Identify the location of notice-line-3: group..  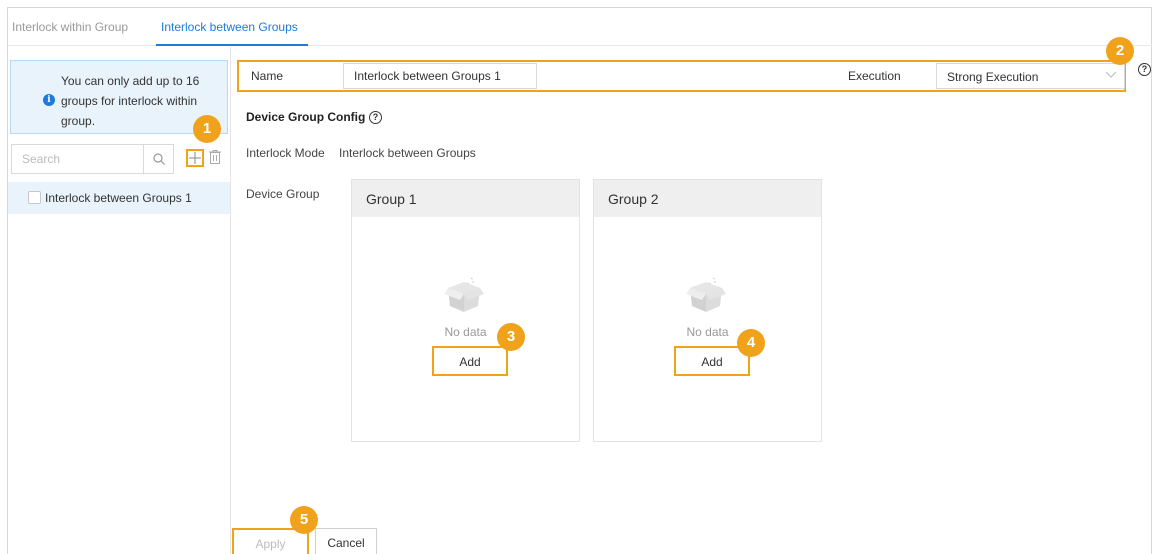
(78, 121).